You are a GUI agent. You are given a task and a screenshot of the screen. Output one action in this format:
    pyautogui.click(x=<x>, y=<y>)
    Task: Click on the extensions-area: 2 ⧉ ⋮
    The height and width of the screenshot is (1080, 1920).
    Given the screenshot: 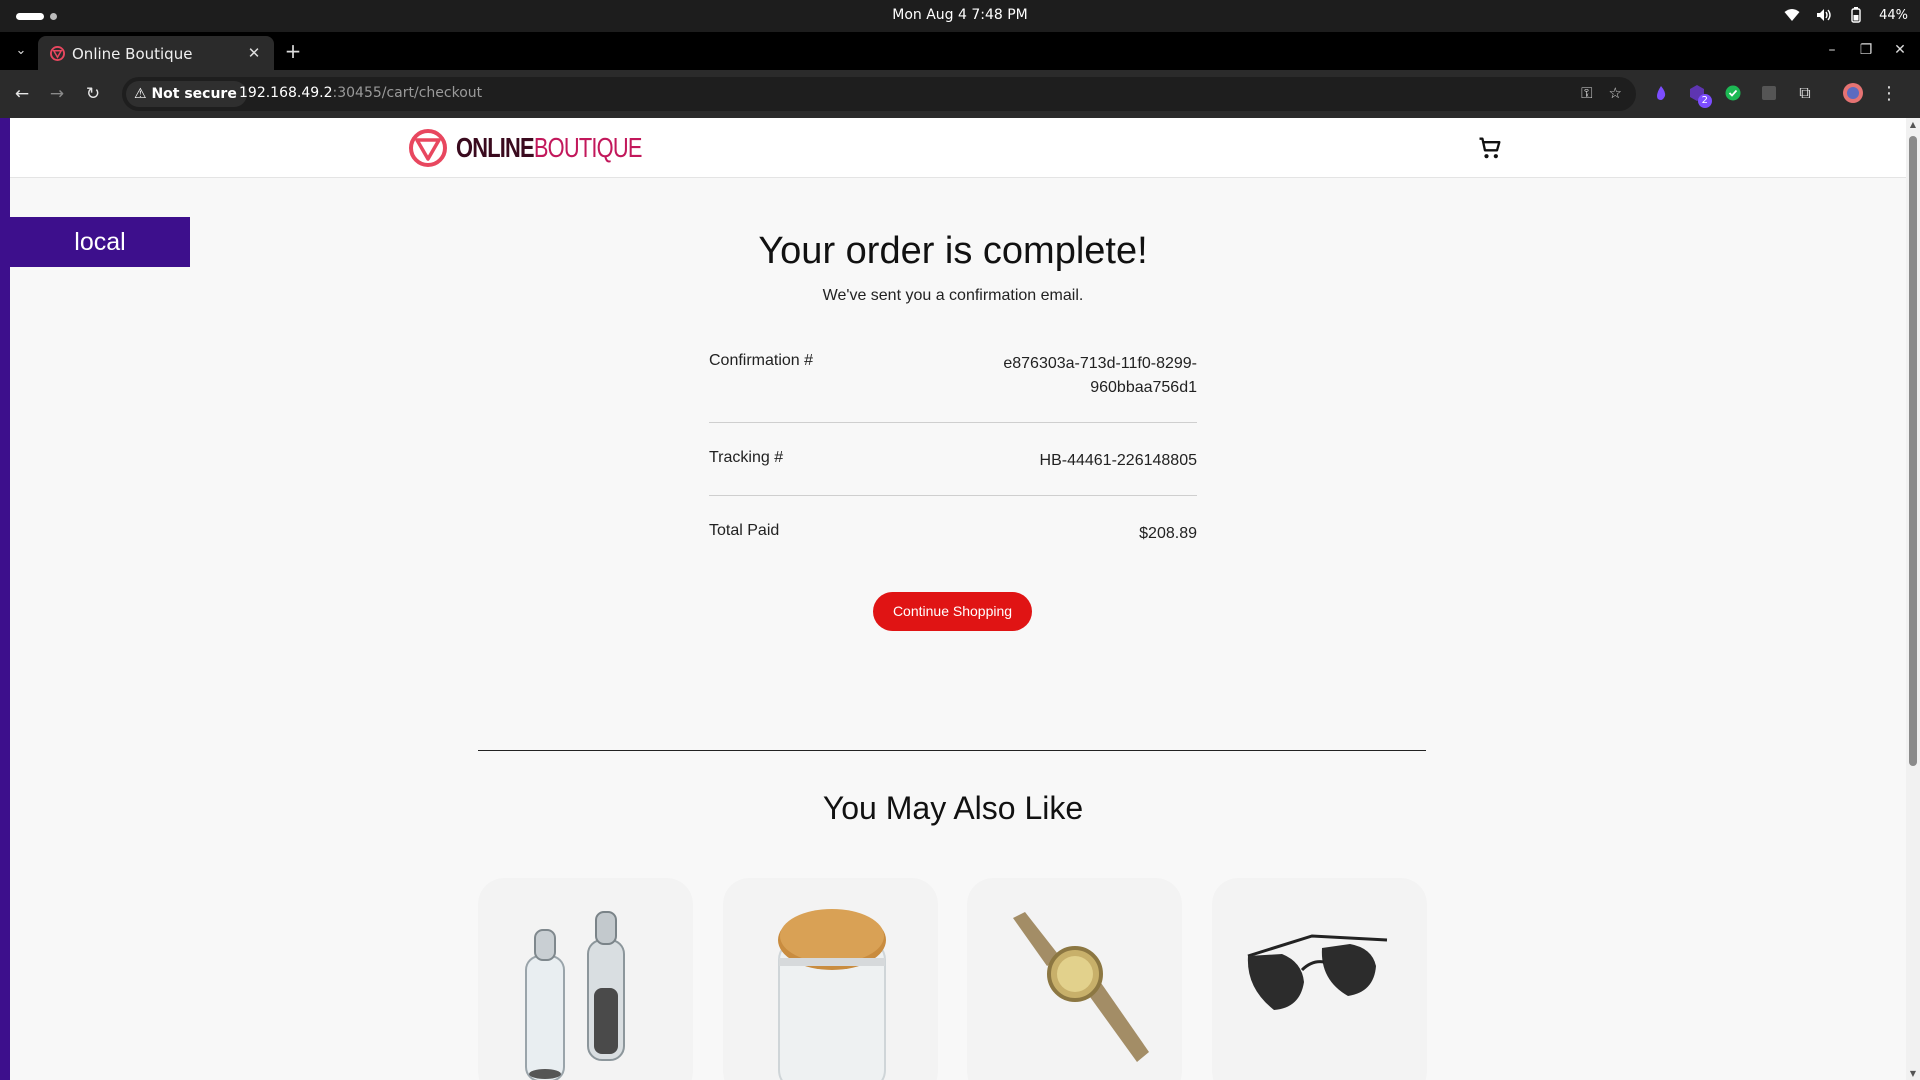 What is the action you would take?
    pyautogui.click(x=1775, y=95)
    